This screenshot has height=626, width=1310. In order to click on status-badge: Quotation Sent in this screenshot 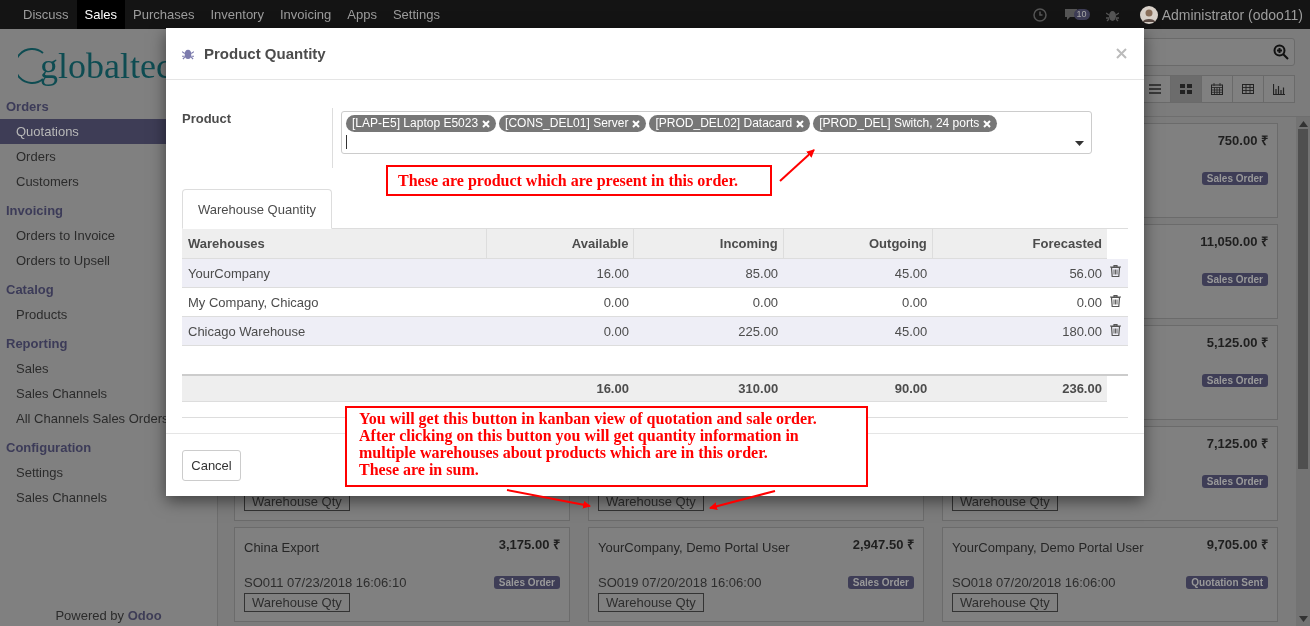, I will do `click(1227, 582)`.